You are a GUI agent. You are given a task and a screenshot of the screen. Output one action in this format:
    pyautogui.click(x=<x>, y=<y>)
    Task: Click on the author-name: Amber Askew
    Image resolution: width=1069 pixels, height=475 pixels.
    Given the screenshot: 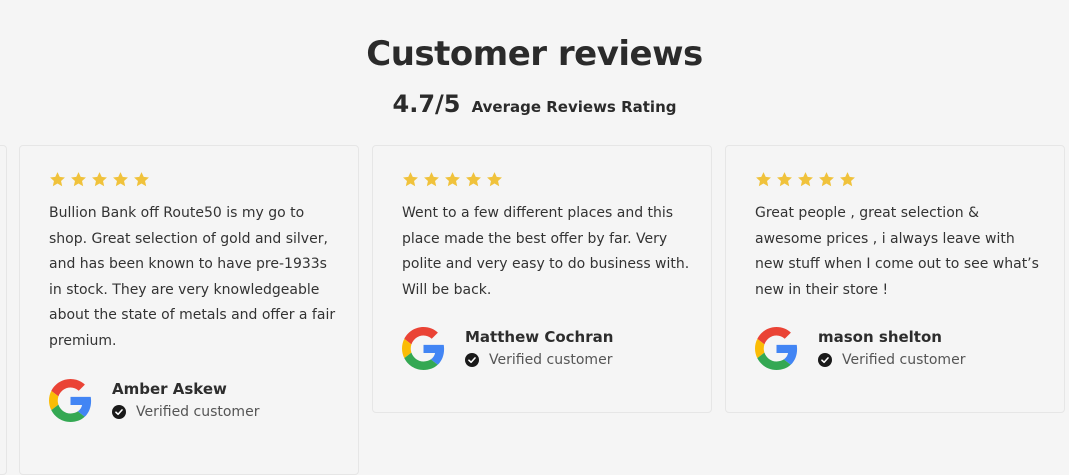 What is the action you would take?
    pyautogui.click(x=169, y=389)
    